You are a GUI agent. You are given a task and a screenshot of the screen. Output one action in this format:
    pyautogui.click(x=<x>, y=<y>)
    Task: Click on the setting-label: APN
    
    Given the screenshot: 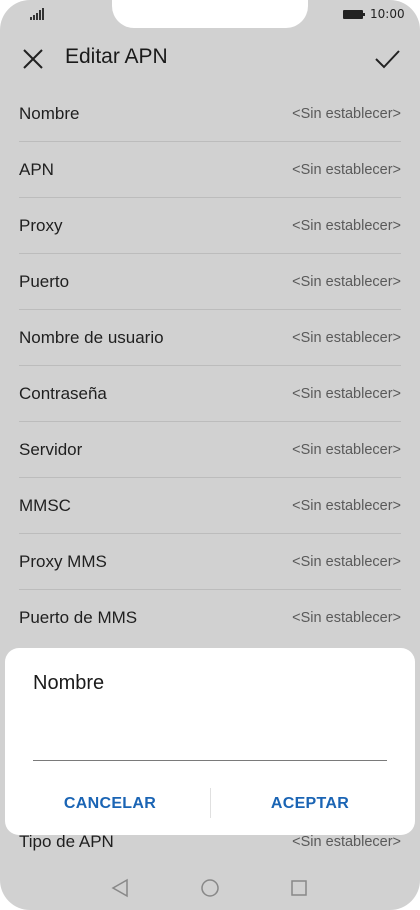 What is the action you would take?
    pyautogui.click(x=36, y=169)
    